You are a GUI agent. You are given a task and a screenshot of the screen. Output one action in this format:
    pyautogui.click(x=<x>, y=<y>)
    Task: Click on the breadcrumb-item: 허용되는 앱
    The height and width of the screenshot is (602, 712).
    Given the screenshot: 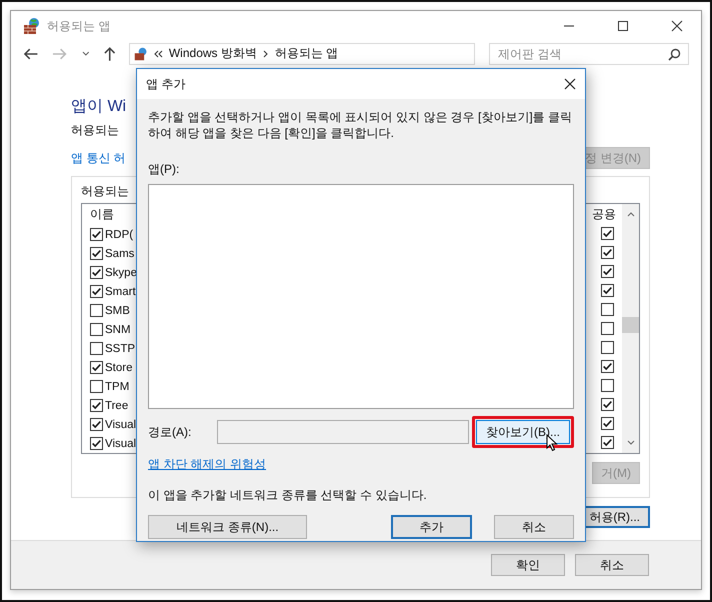 What is the action you would take?
    pyautogui.click(x=306, y=53)
    